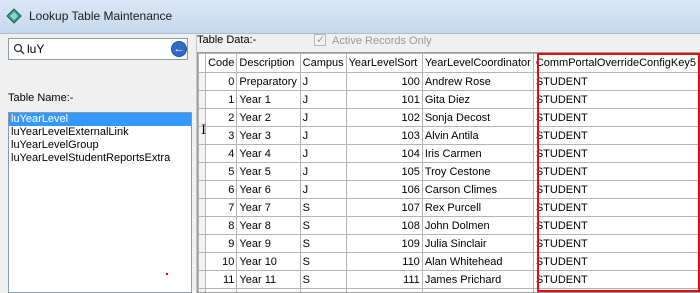 The height and width of the screenshot is (293, 700). What do you see at coordinates (477, 189) in the screenshot?
I see `table-cell: Carson Climes` at bounding box center [477, 189].